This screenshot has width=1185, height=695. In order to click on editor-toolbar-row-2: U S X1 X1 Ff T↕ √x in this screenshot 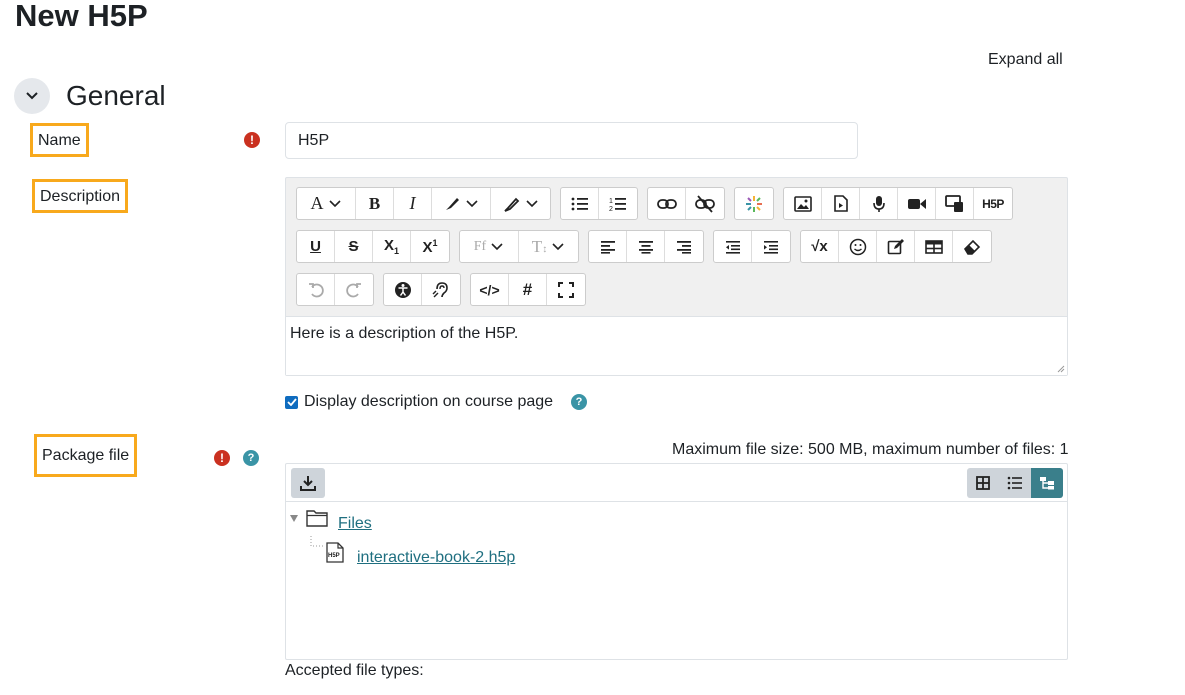, I will do `click(644, 246)`.